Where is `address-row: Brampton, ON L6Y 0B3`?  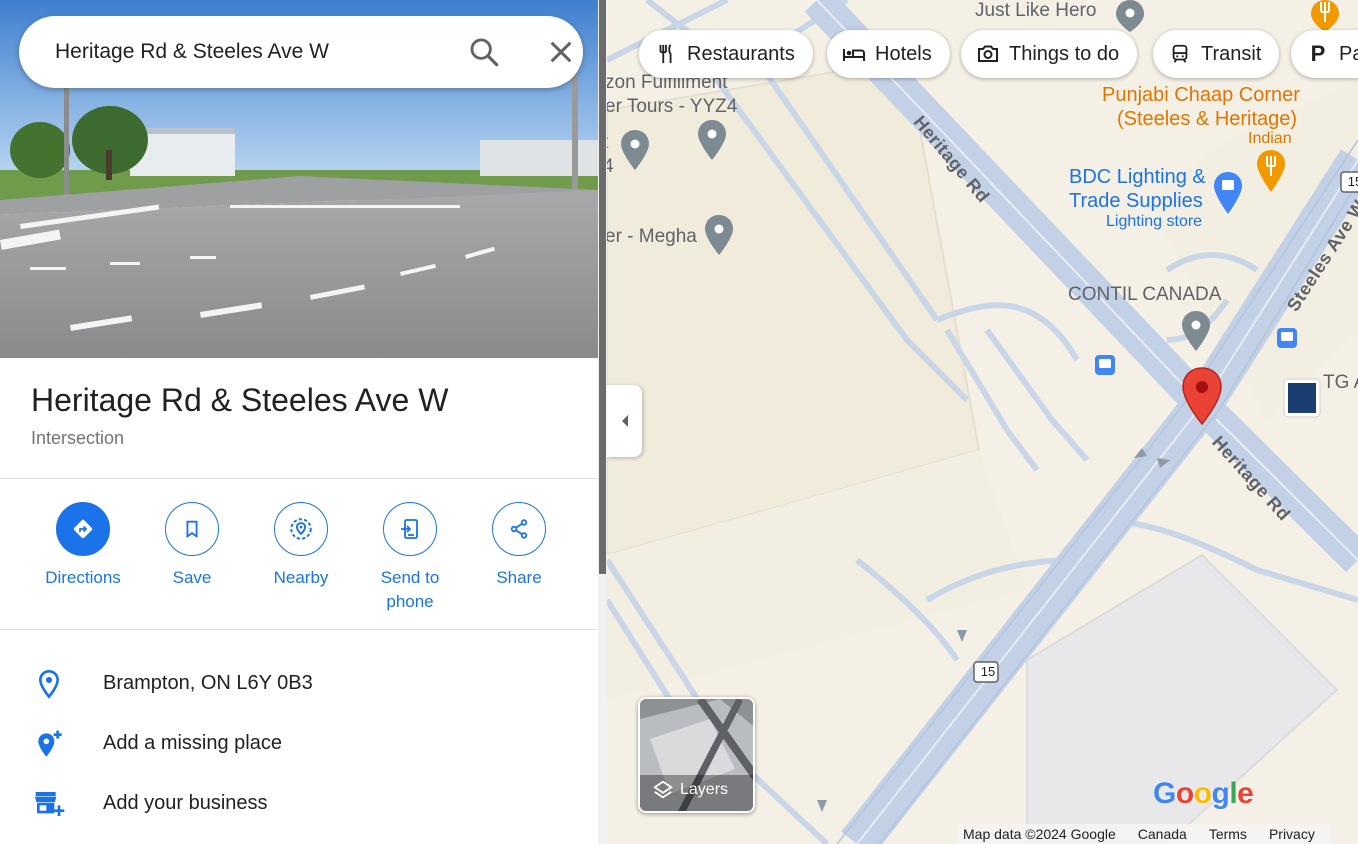
address-row: Brampton, ON L6Y 0B3 is located at coordinates (299, 684).